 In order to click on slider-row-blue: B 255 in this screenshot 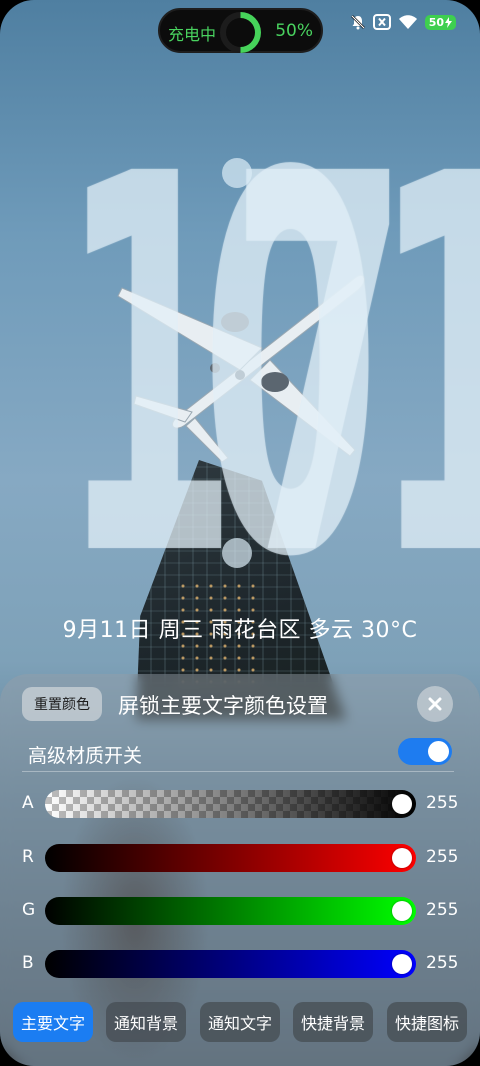, I will do `click(242, 964)`.